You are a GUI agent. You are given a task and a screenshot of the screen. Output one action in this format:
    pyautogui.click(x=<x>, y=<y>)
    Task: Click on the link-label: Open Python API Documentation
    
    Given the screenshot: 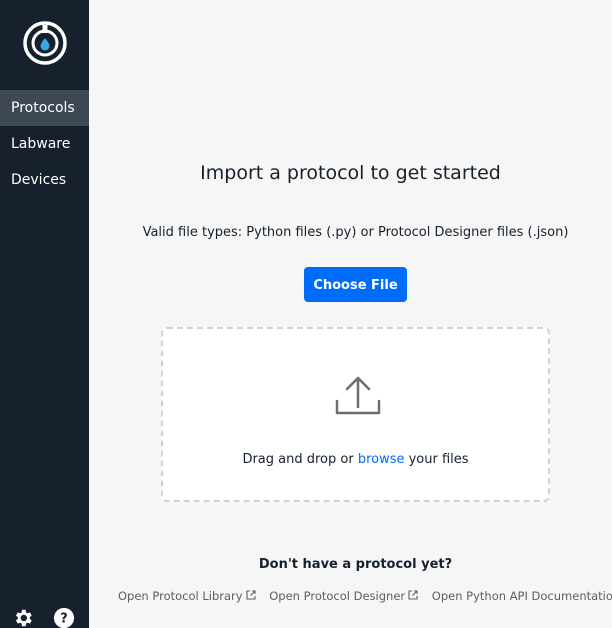 What is the action you would take?
    pyautogui.click(x=521, y=596)
    